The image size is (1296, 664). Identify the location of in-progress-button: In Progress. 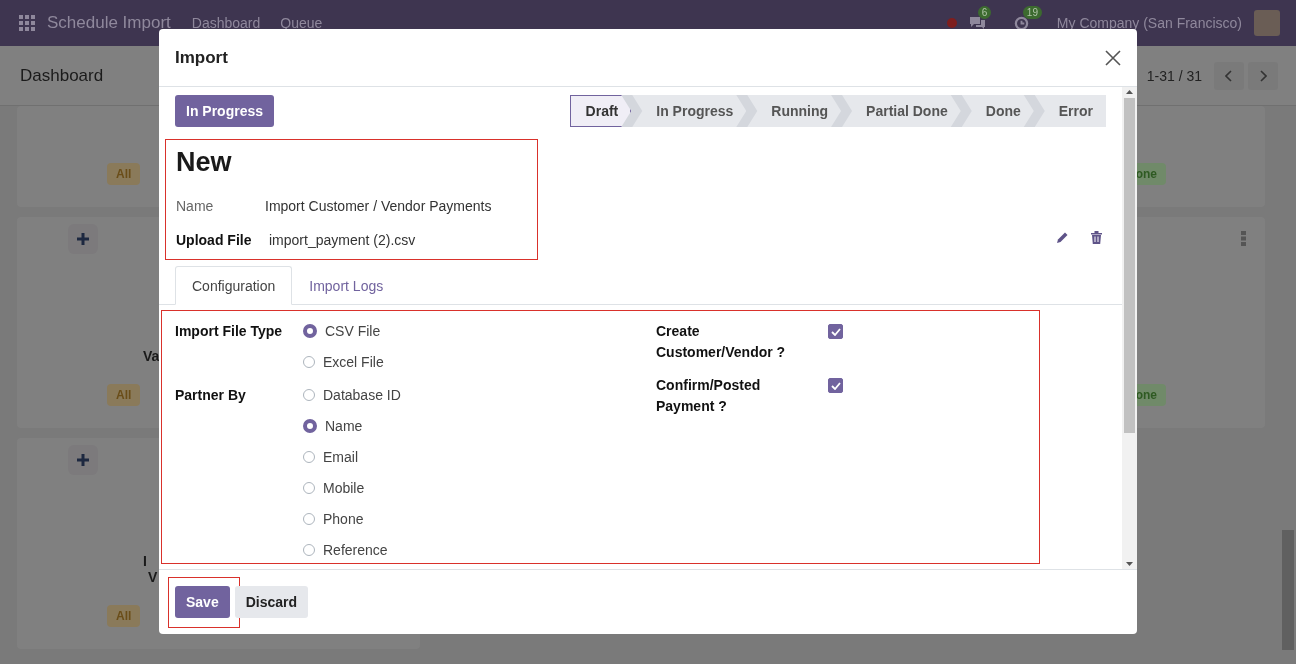
(225, 111).